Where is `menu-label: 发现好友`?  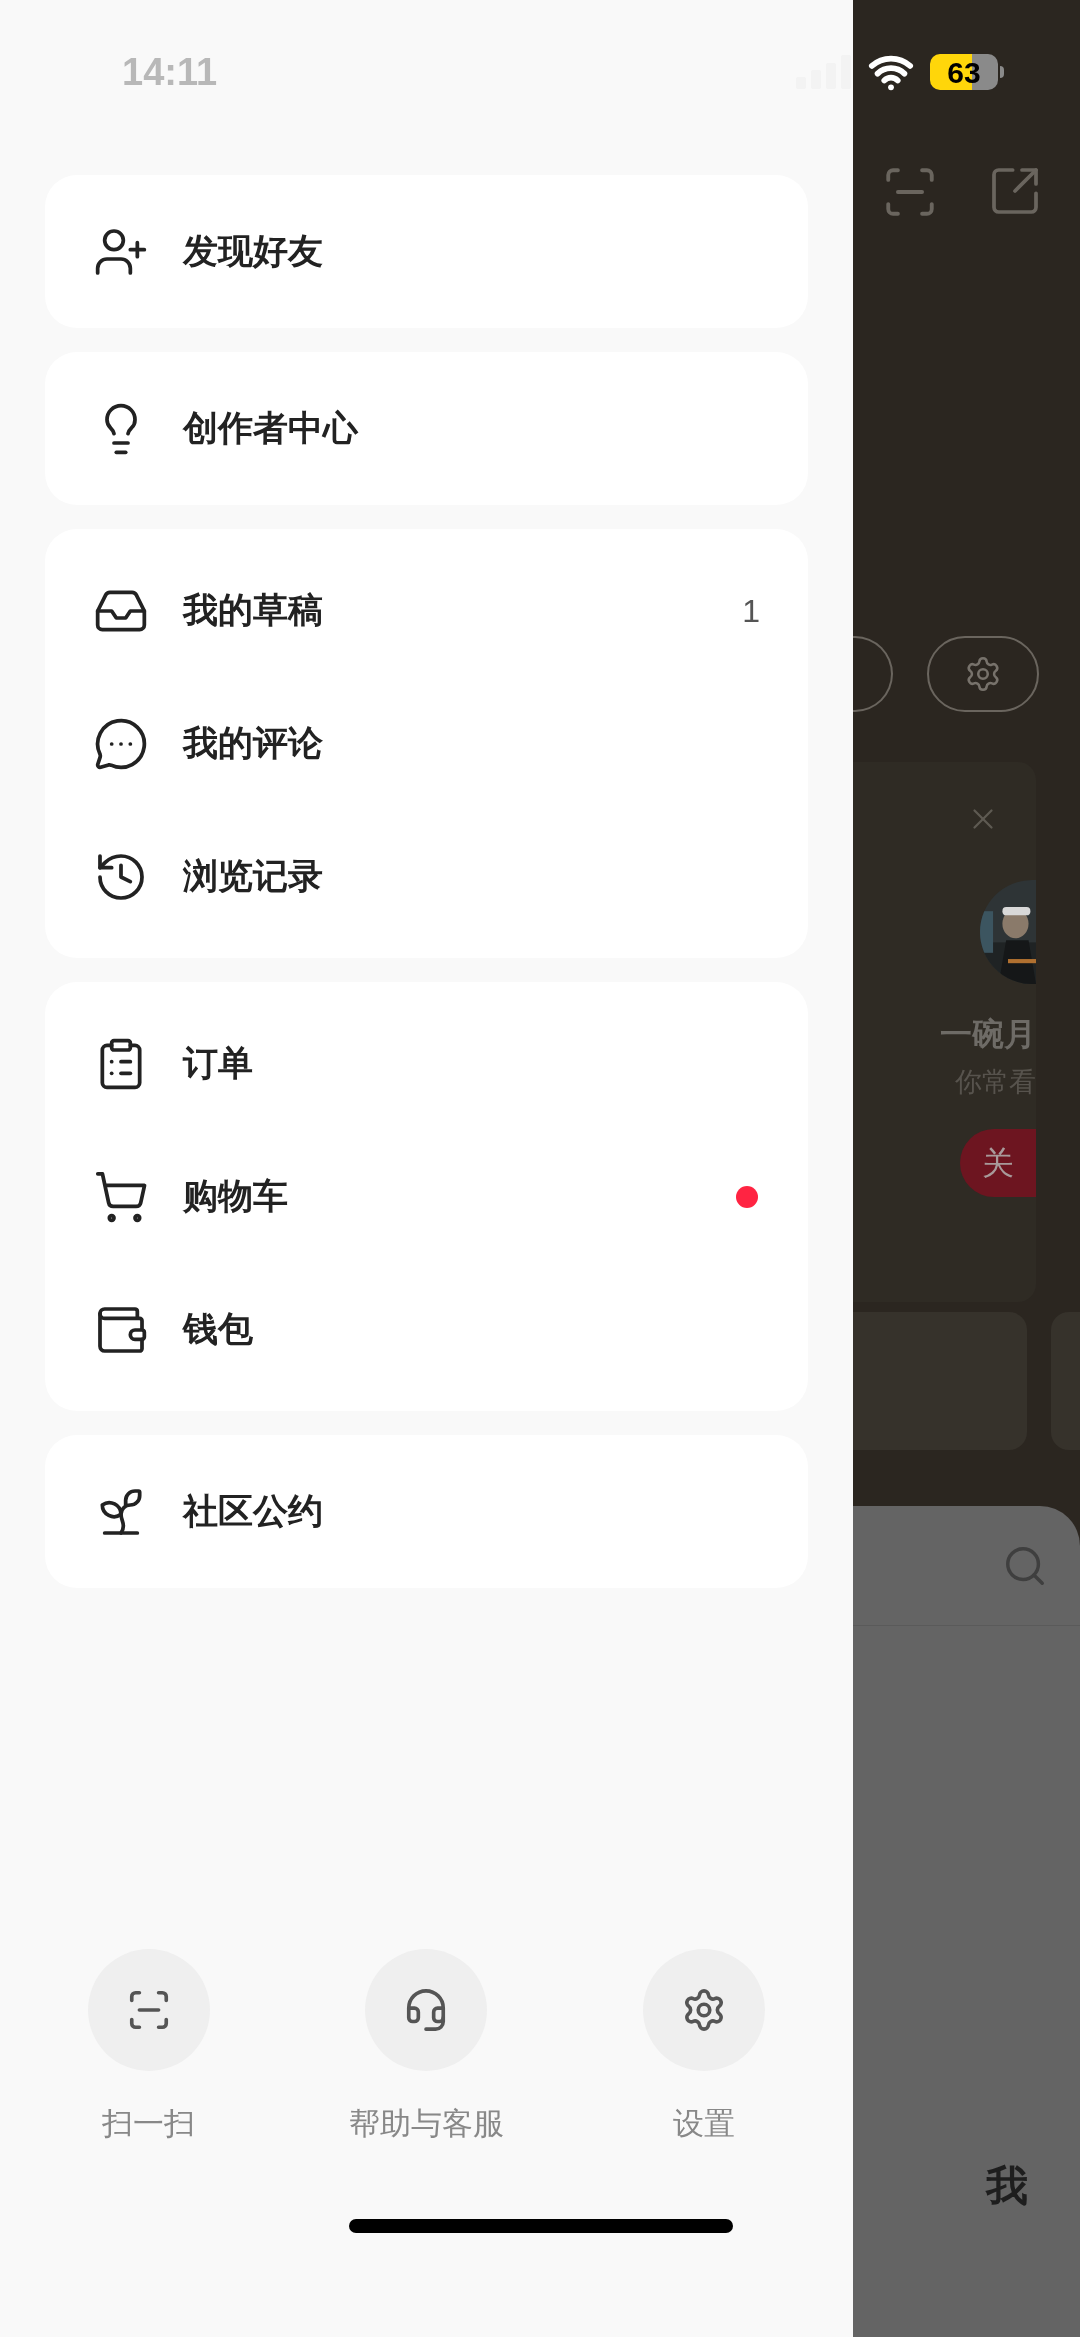 menu-label: 发现好友 is located at coordinates (253, 251).